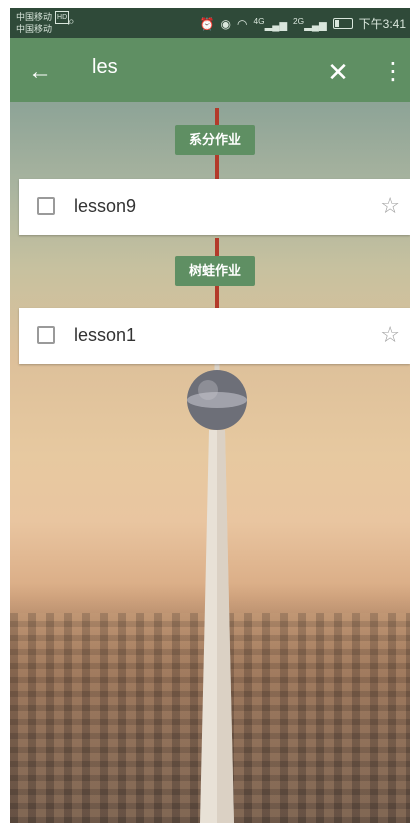 The width and height of the screenshot is (410, 823). I want to click on tower-sphere-highlight, so click(208, 390).